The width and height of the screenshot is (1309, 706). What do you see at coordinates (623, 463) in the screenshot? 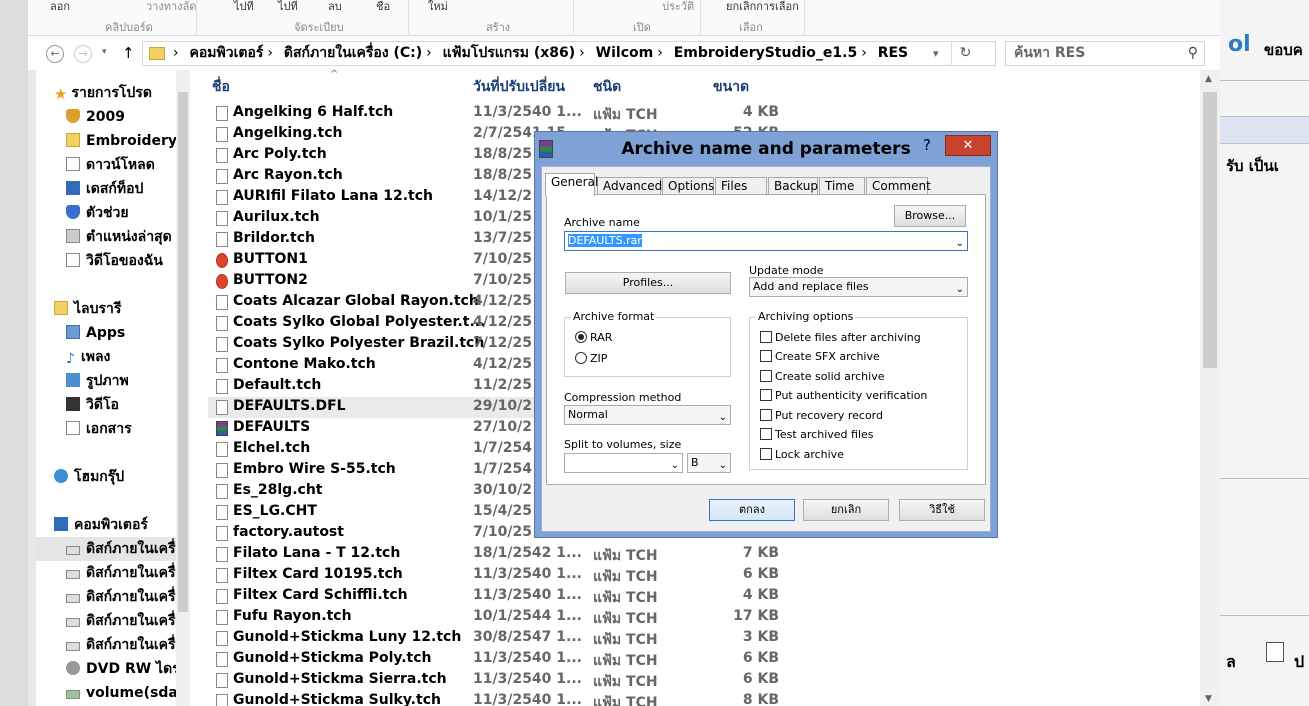
I see `split-size-input: ⌄` at bounding box center [623, 463].